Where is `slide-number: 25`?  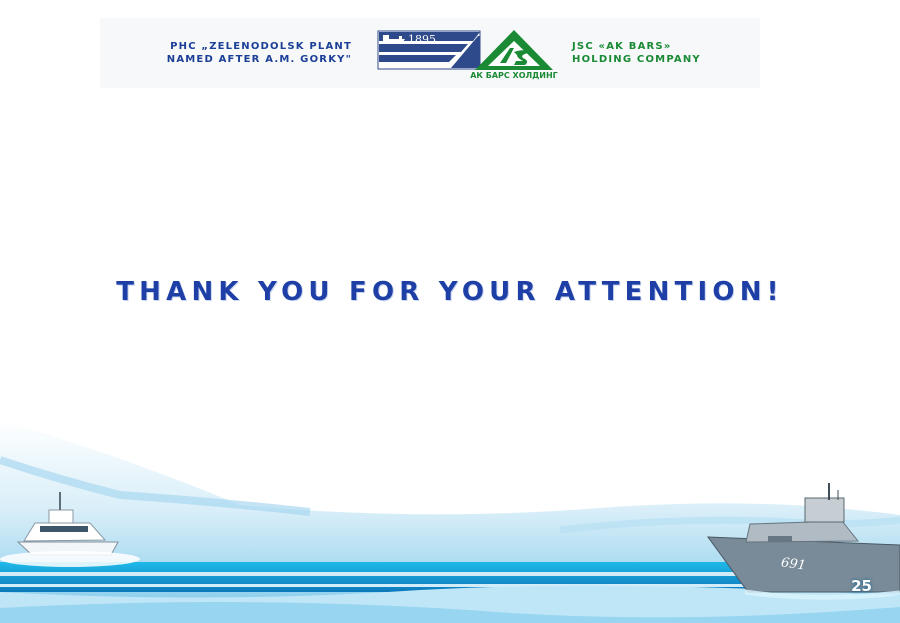 slide-number: 25 is located at coordinates (861, 586).